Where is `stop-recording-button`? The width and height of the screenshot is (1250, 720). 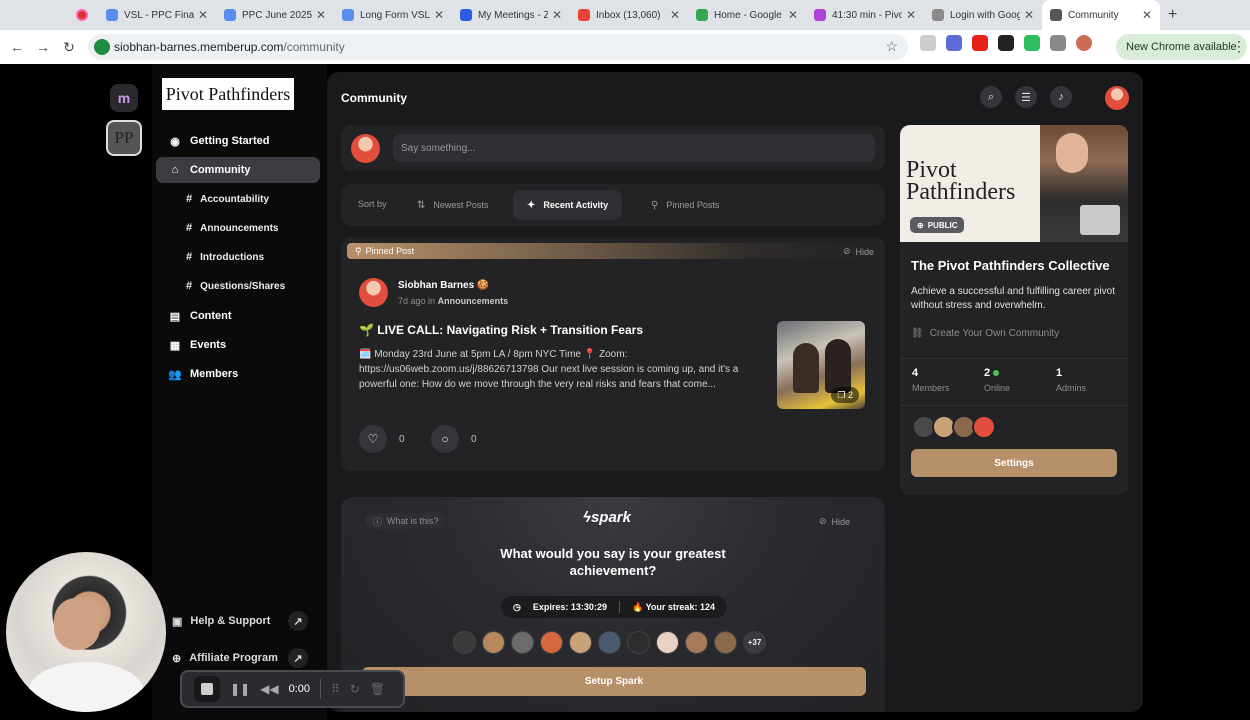
stop-recording-button is located at coordinates (207, 689).